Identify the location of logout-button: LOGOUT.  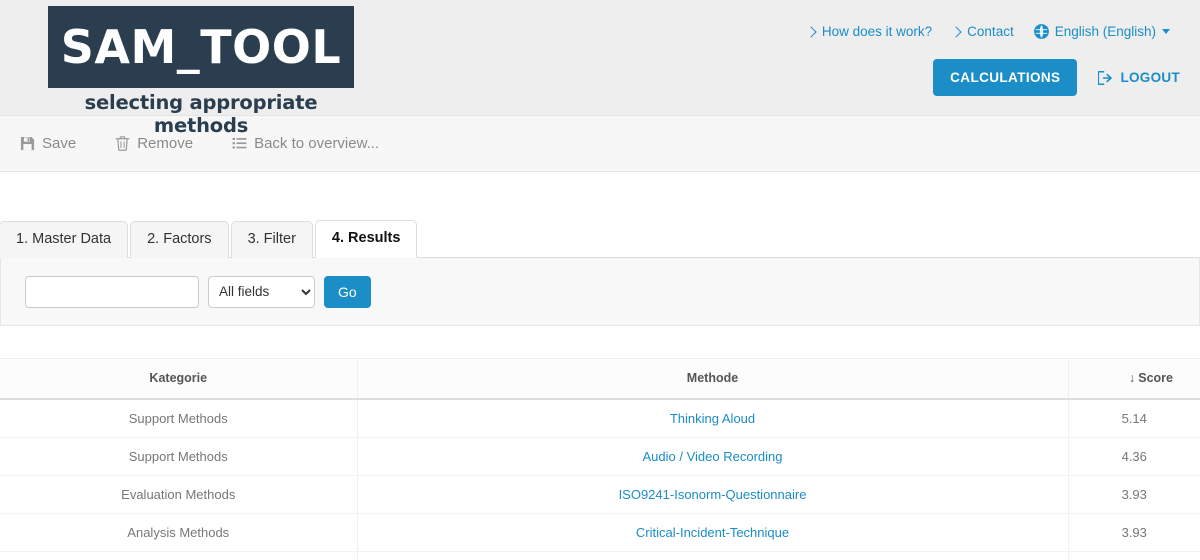
(1139, 77).